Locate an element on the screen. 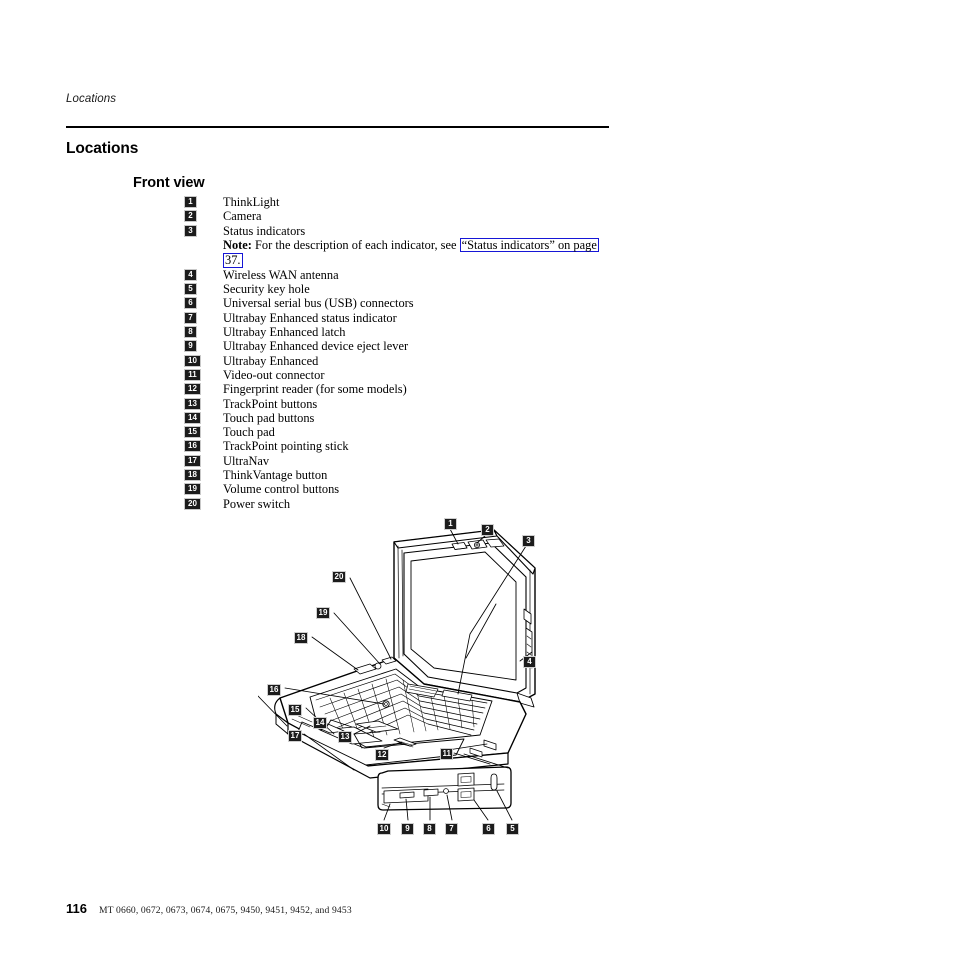  callout-badge-10: 10 is located at coordinates (192, 360).